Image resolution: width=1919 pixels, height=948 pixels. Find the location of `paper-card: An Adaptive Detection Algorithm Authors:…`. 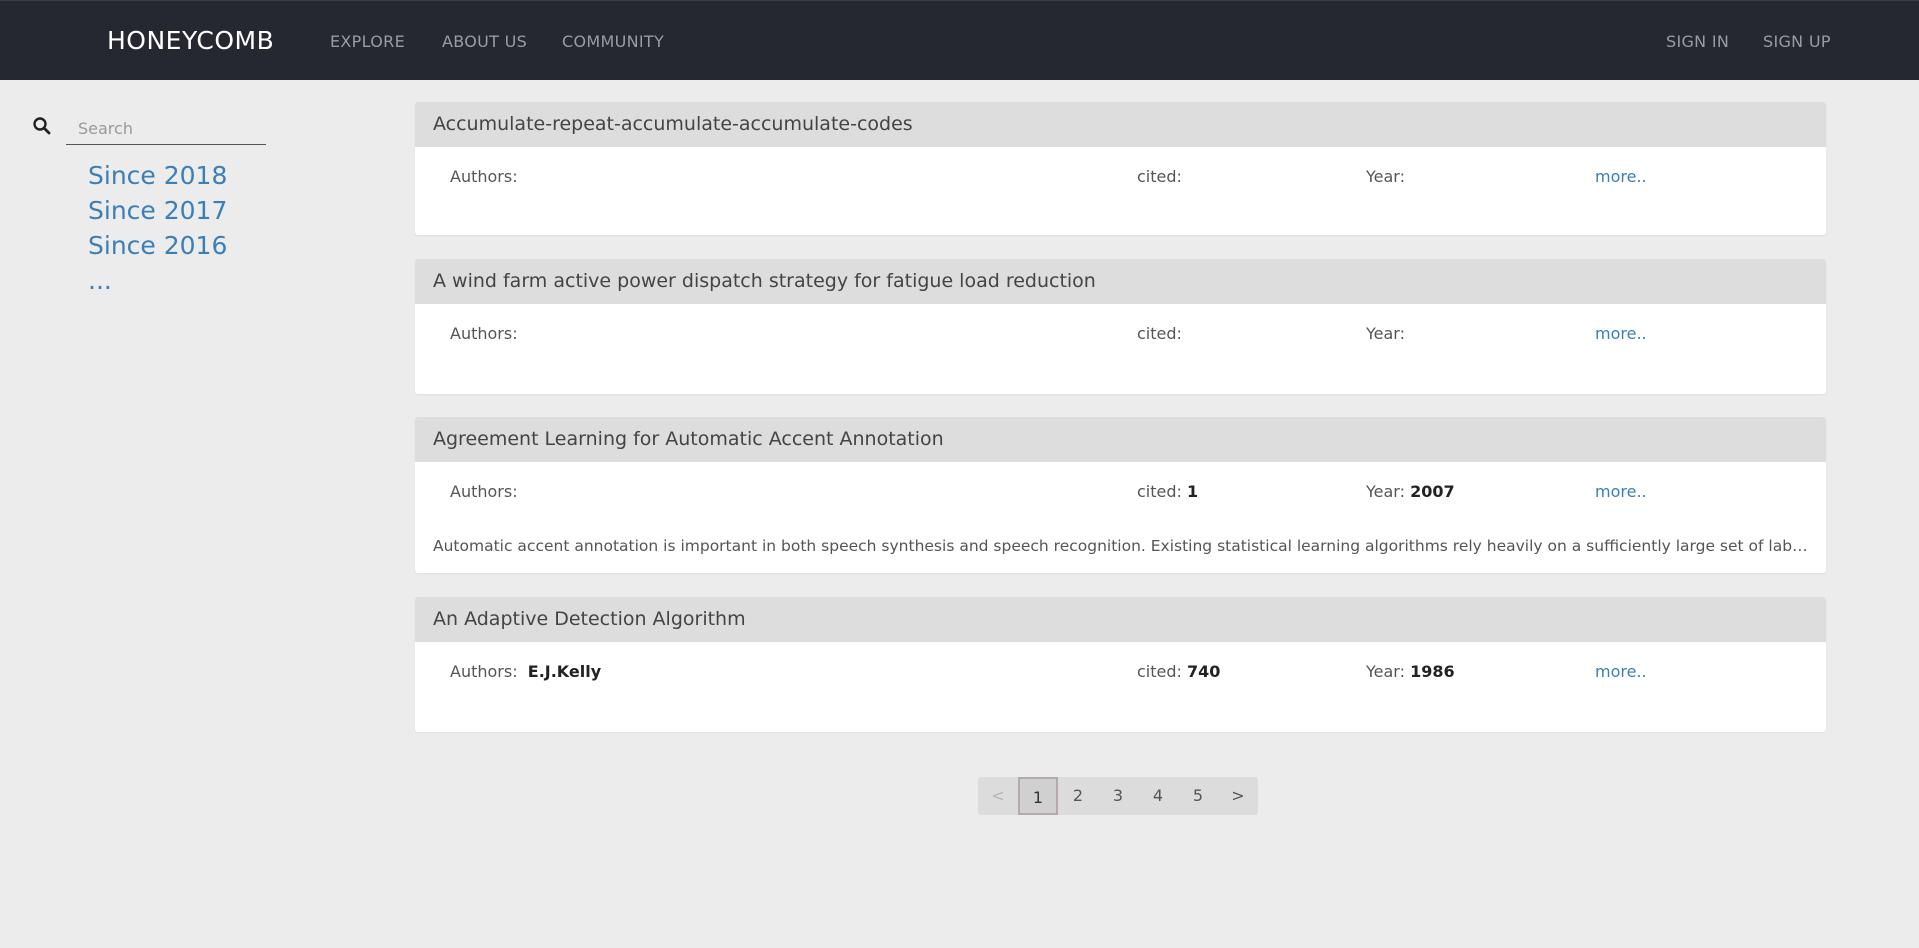

paper-card: An Adaptive Detection Algorithm Authors:… is located at coordinates (1120, 664).